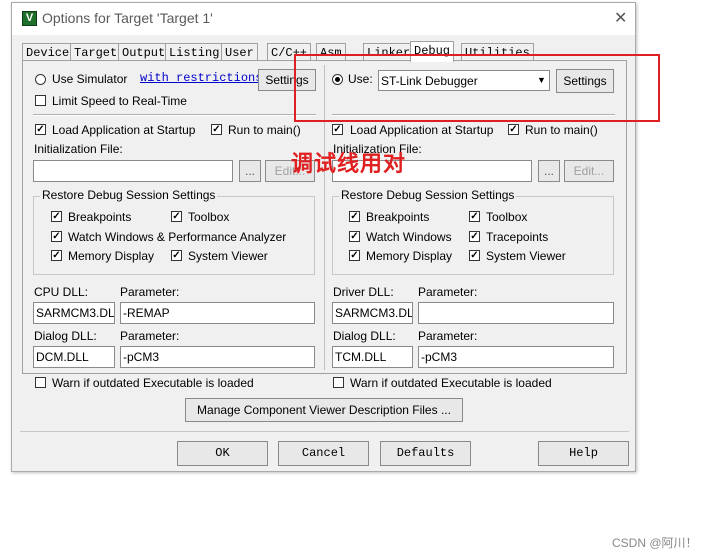  Describe the element at coordinates (176, 255) in the screenshot. I see `system-viewer-checkbox: ✓` at that location.